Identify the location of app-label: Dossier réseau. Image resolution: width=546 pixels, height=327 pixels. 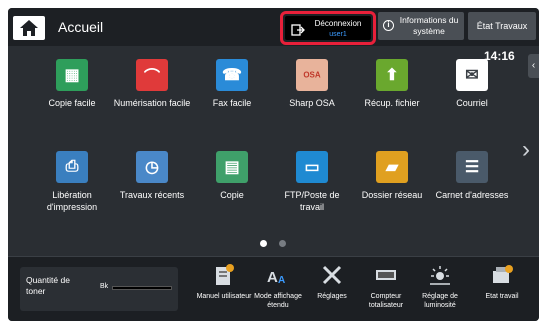
(392, 195).